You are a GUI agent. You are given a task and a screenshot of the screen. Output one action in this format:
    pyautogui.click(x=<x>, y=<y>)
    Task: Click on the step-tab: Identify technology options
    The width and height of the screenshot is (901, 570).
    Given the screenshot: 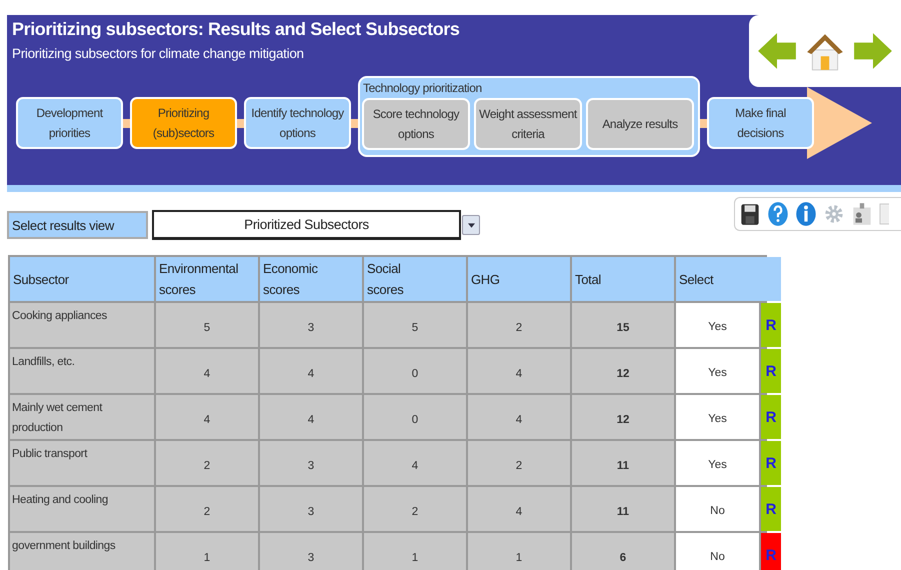 What is the action you would take?
    pyautogui.click(x=297, y=123)
    